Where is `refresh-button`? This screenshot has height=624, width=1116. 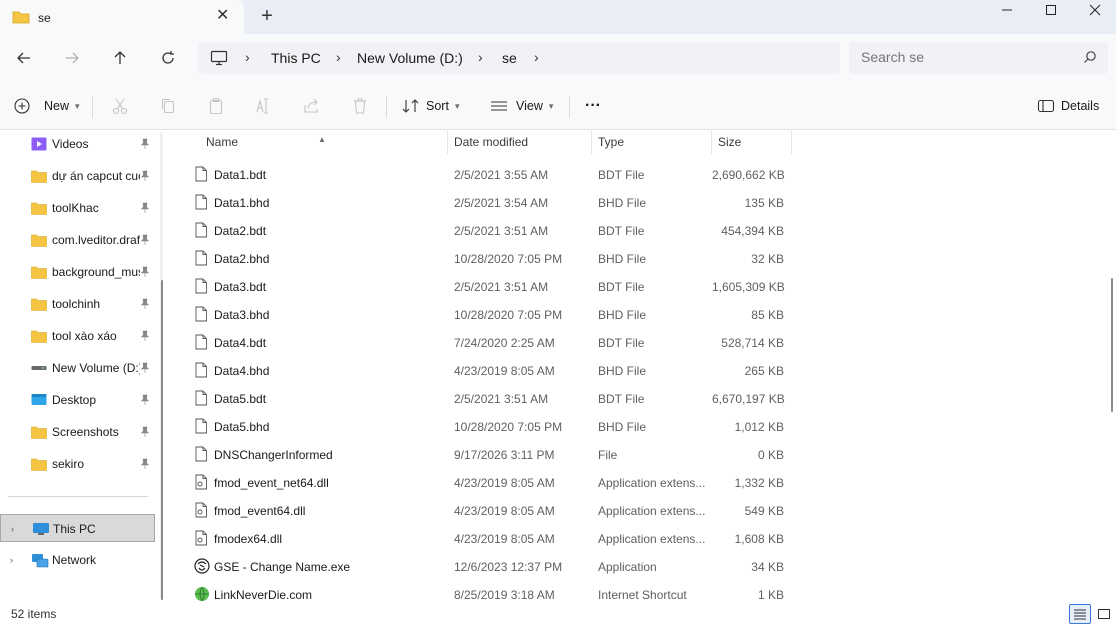 refresh-button is located at coordinates (168, 58).